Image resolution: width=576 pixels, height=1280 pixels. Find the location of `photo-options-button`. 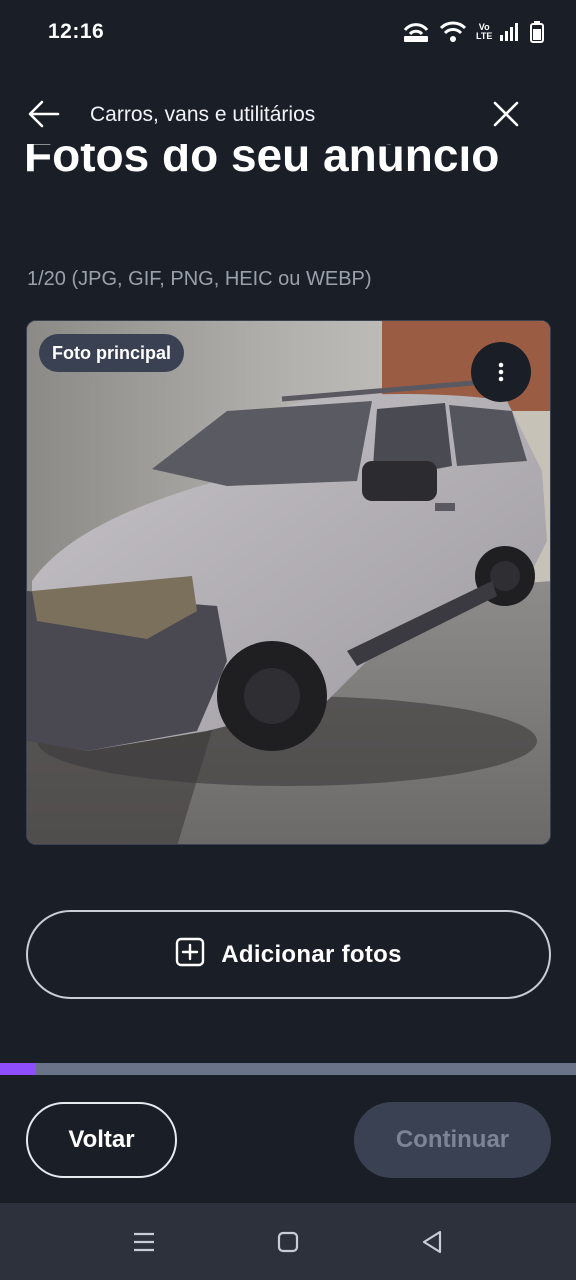

photo-options-button is located at coordinates (501, 372).